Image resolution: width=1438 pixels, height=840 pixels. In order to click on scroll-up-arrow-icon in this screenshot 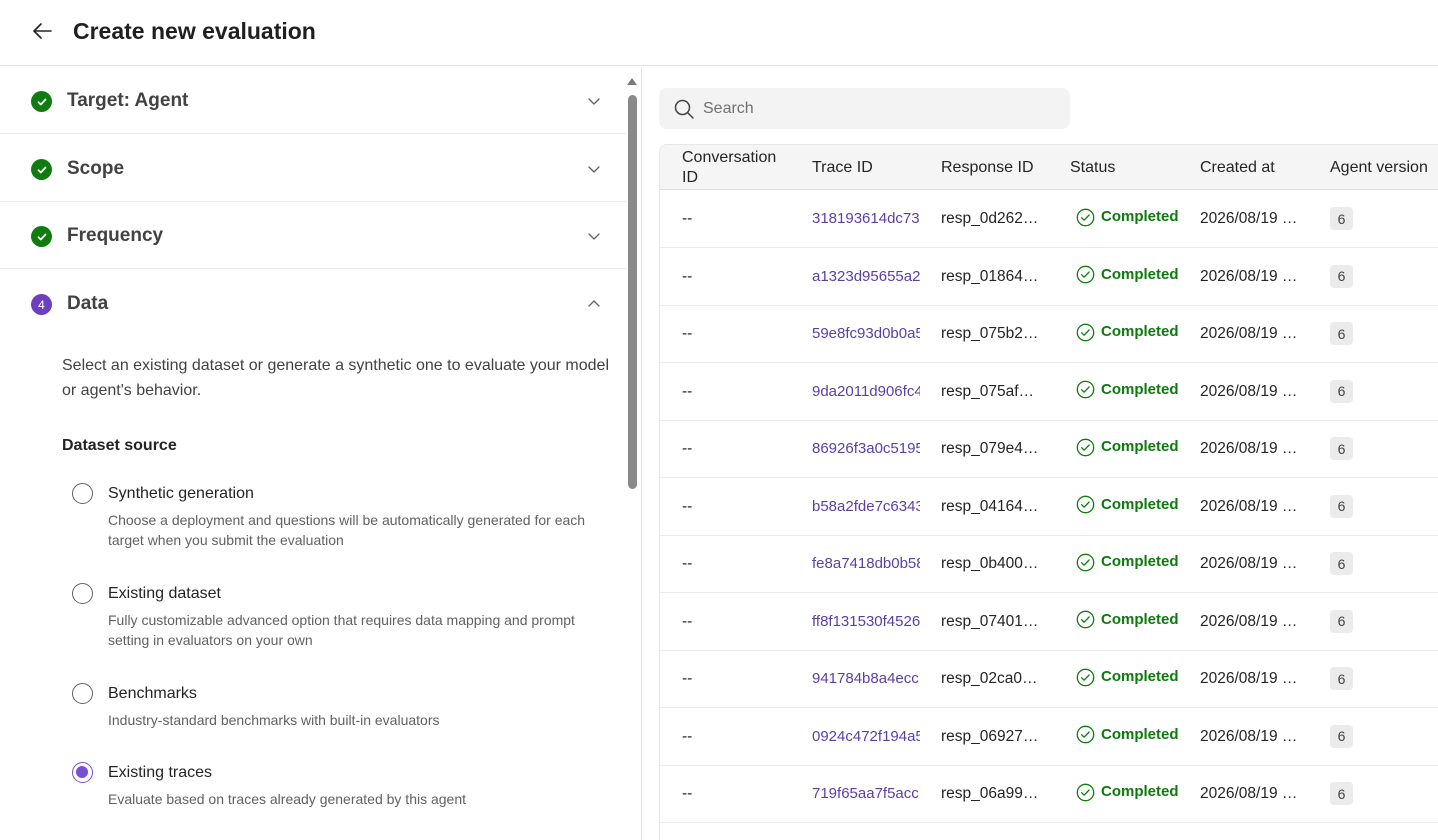, I will do `click(632, 81)`.